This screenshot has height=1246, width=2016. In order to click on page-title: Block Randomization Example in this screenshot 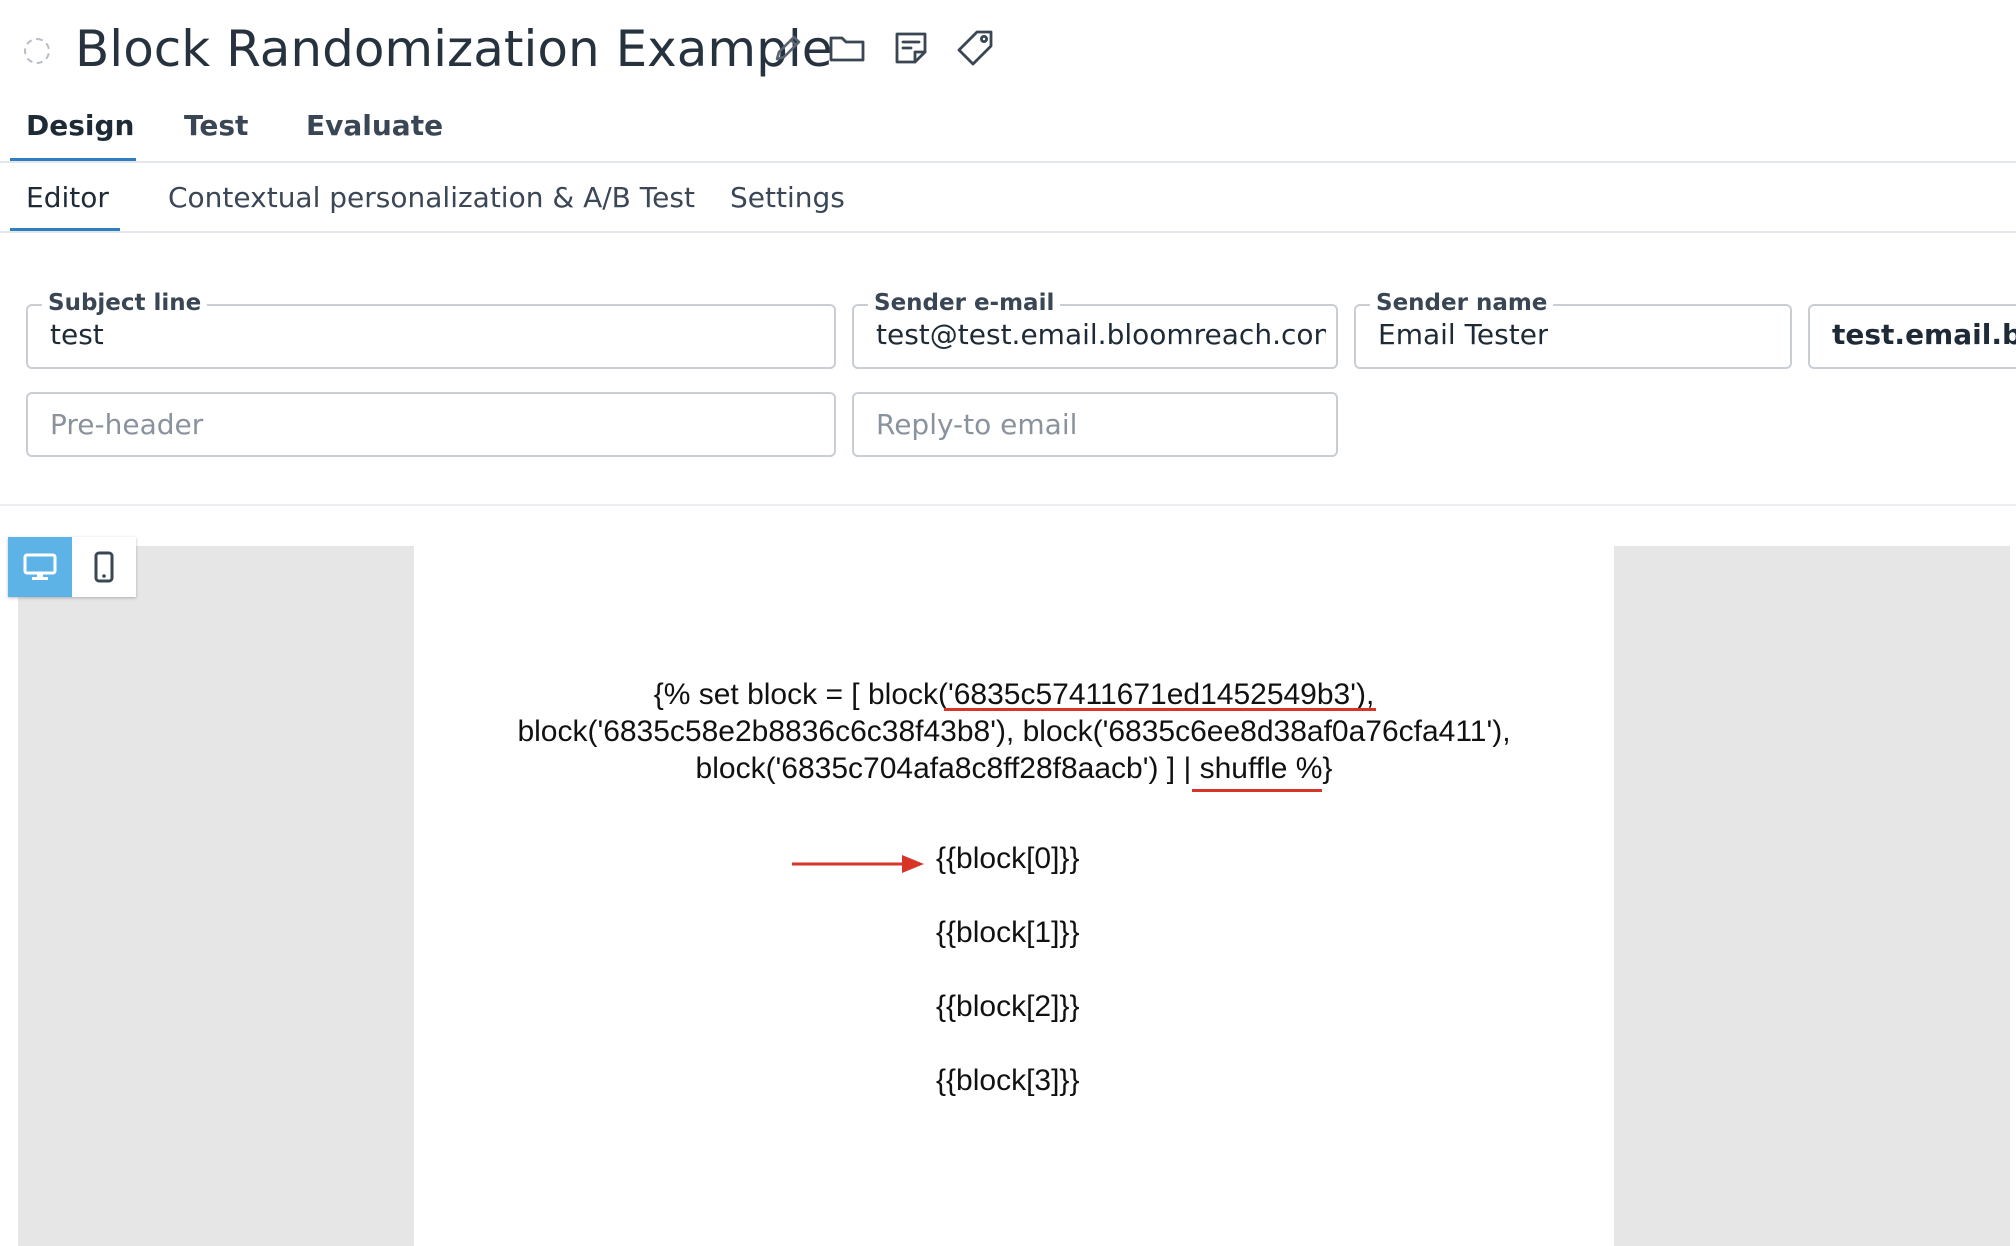, I will do `click(454, 49)`.